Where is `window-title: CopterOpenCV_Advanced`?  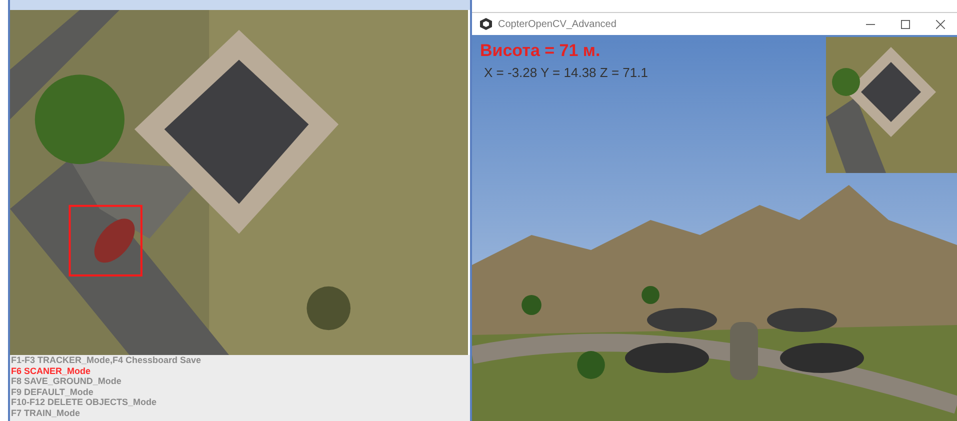
window-title: CopterOpenCV_Advanced is located at coordinates (558, 24).